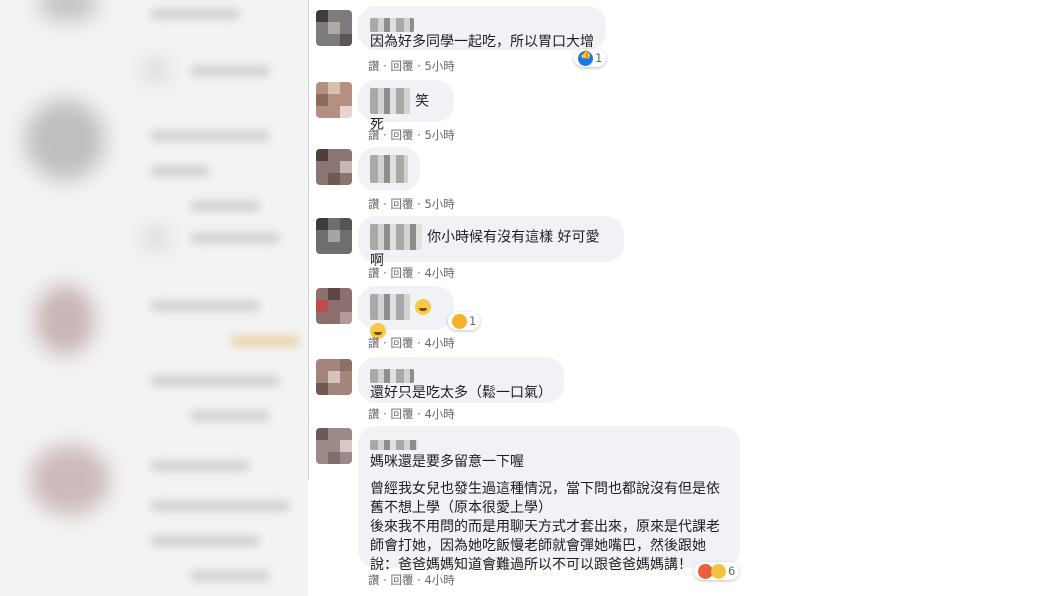 The height and width of the screenshot is (596, 1060). Describe the element at coordinates (461, 380) in the screenshot. I see `comment-bubble: 還好只是吃太多（鬆一口氣）` at that location.